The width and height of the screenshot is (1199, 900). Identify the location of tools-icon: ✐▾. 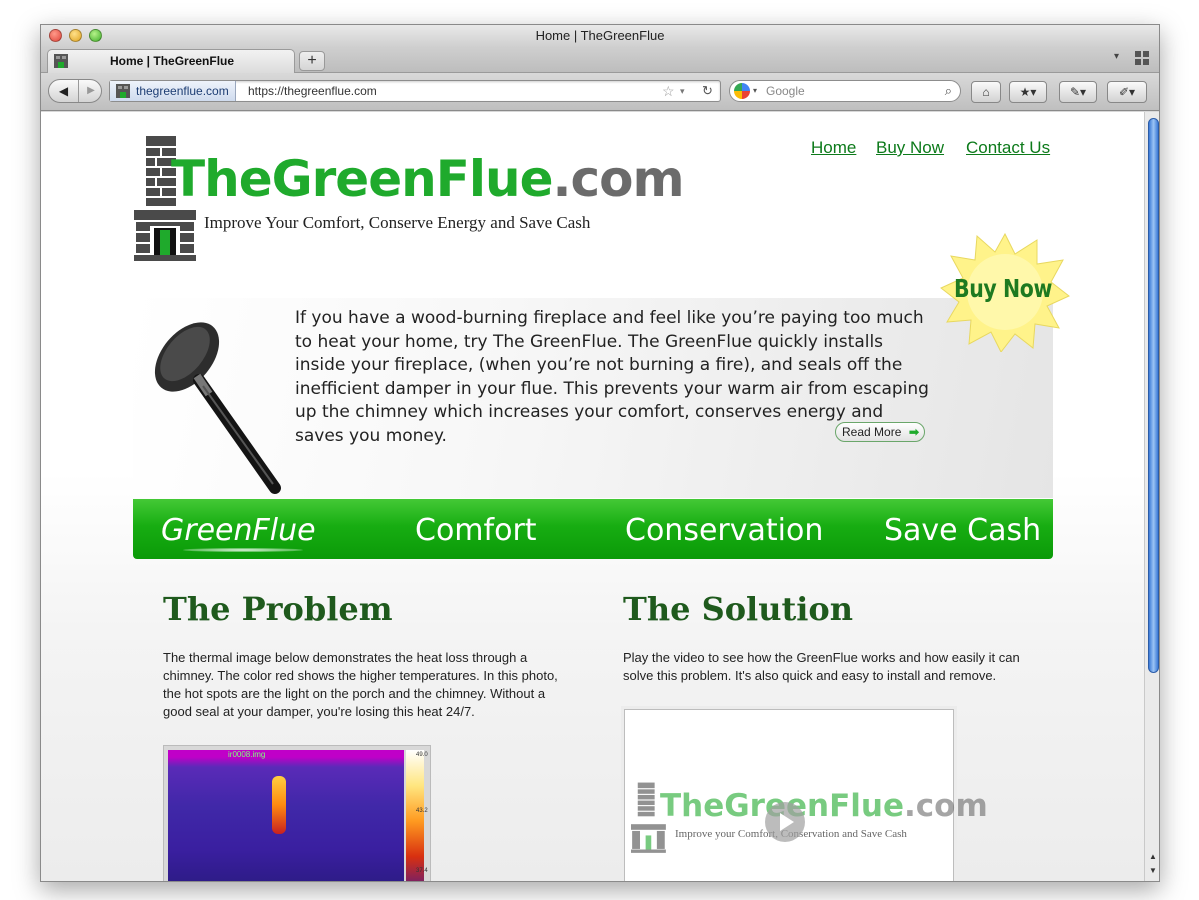
(1127, 92).